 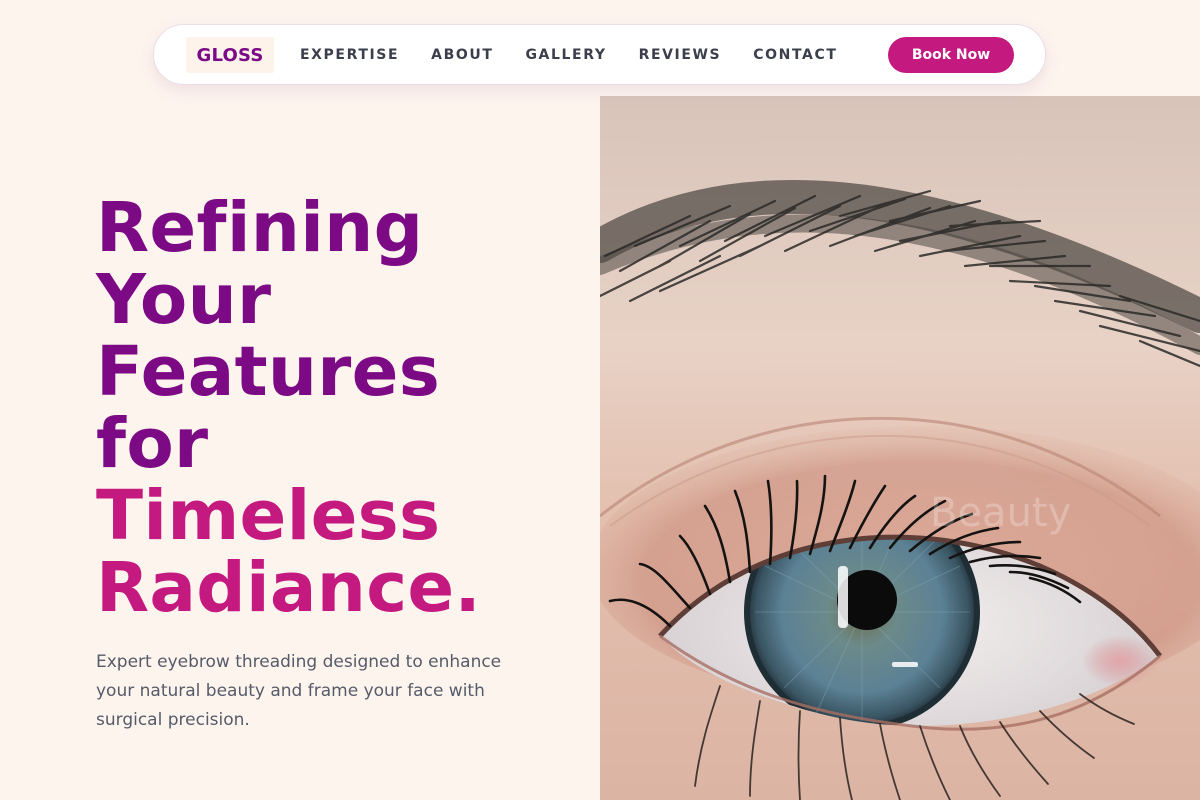 What do you see at coordinates (289, 588) in the screenshot?
I see `hero-title-highlight: Radiance.` at bounding box center [289, 588].